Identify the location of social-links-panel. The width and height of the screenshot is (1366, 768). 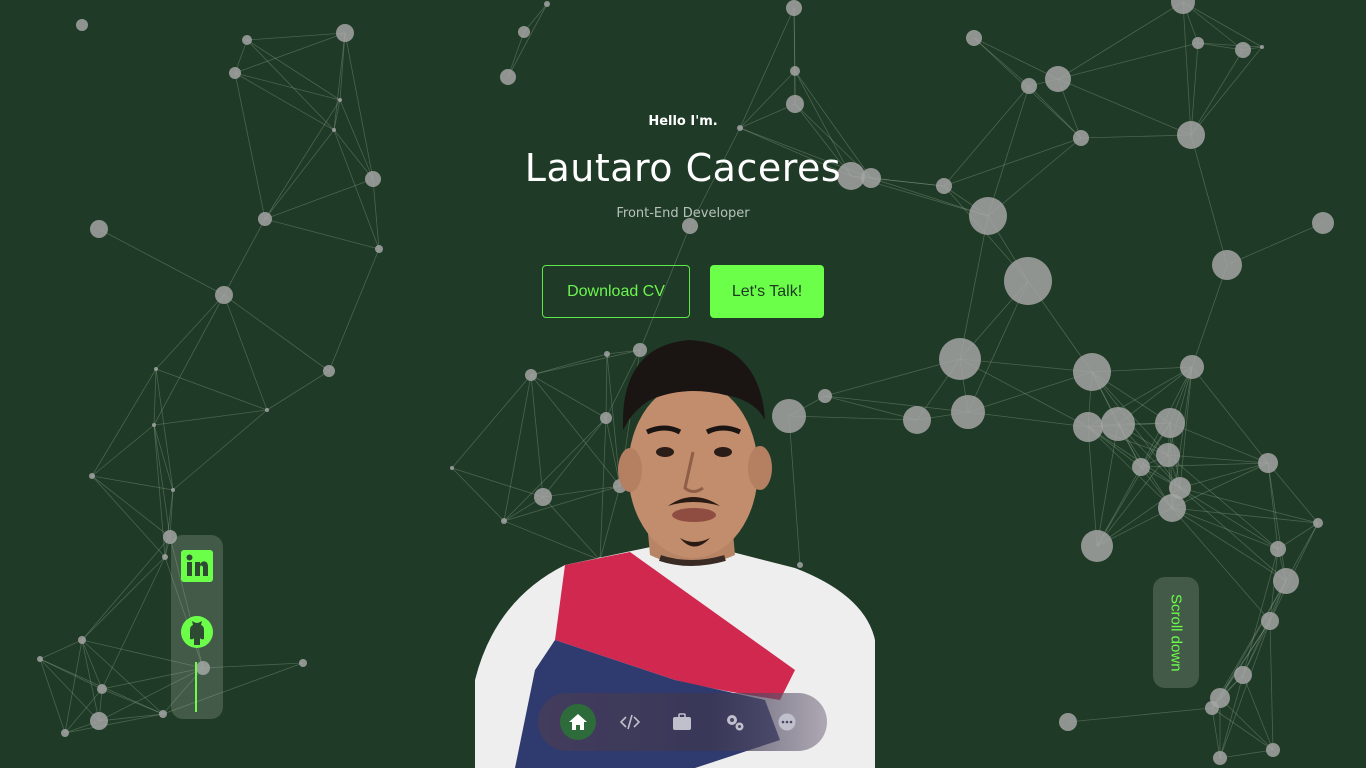
(197, 627).